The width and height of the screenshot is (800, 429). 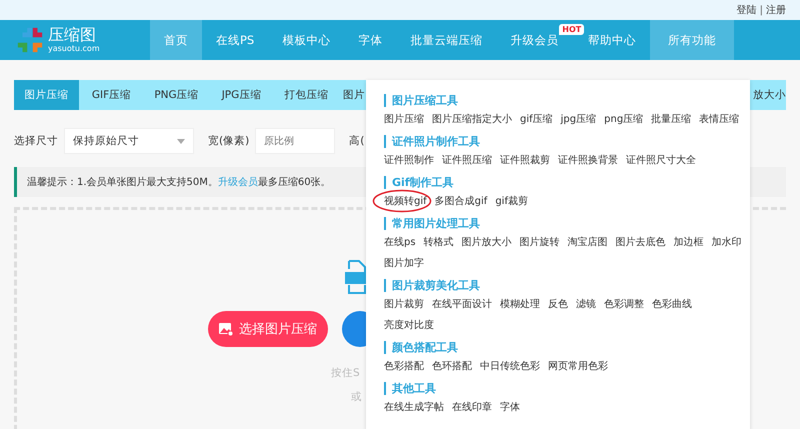 I want to click on menu-link: 图片去底色, so click(x=641, y=242).